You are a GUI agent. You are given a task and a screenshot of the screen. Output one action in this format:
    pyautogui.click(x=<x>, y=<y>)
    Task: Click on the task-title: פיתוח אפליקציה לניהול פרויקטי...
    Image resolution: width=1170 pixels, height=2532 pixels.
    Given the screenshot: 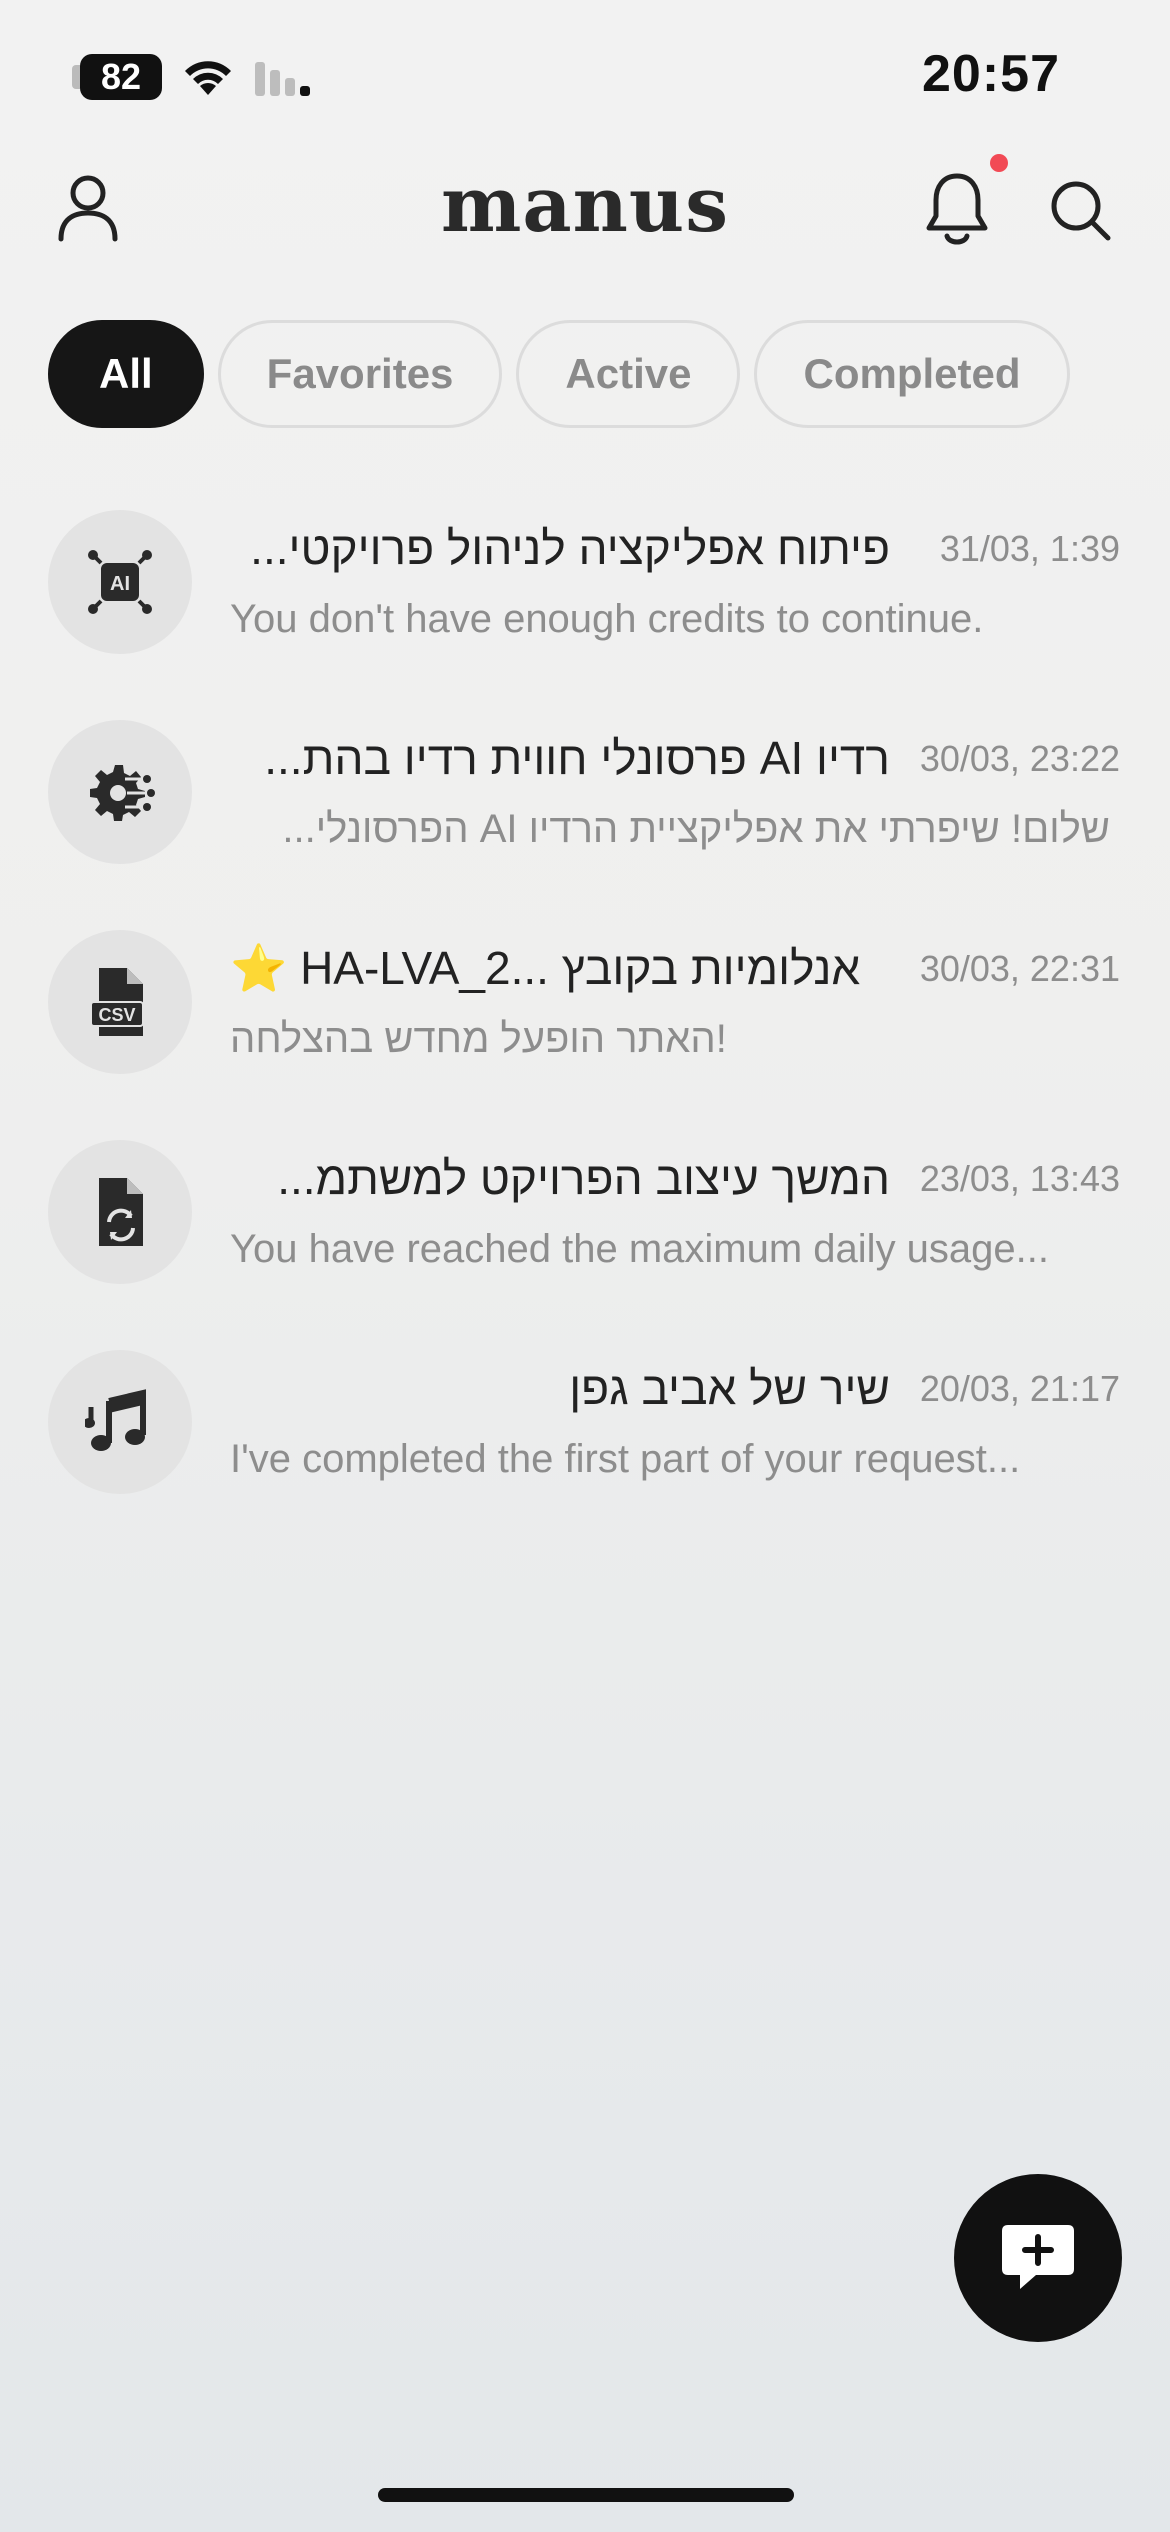 What is the action you would take?
    pyautogui.click(x=570, y=548)
    